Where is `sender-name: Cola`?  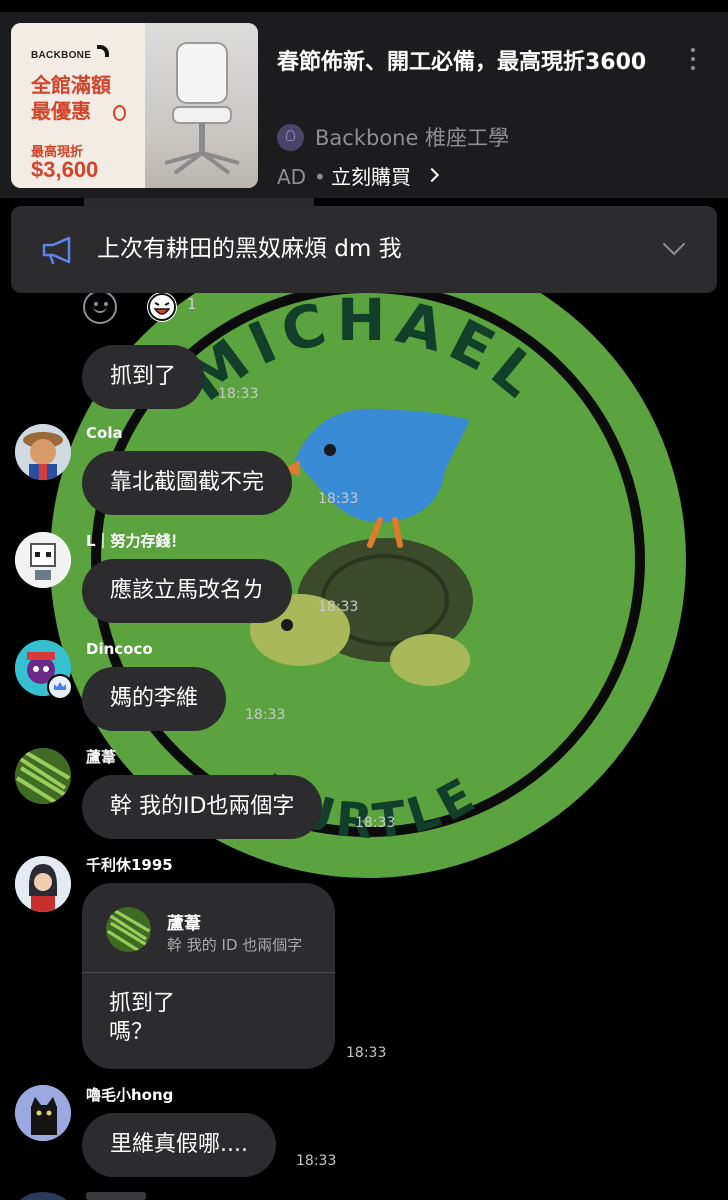
sender-name: Cola is located at coordinates (104, 433).